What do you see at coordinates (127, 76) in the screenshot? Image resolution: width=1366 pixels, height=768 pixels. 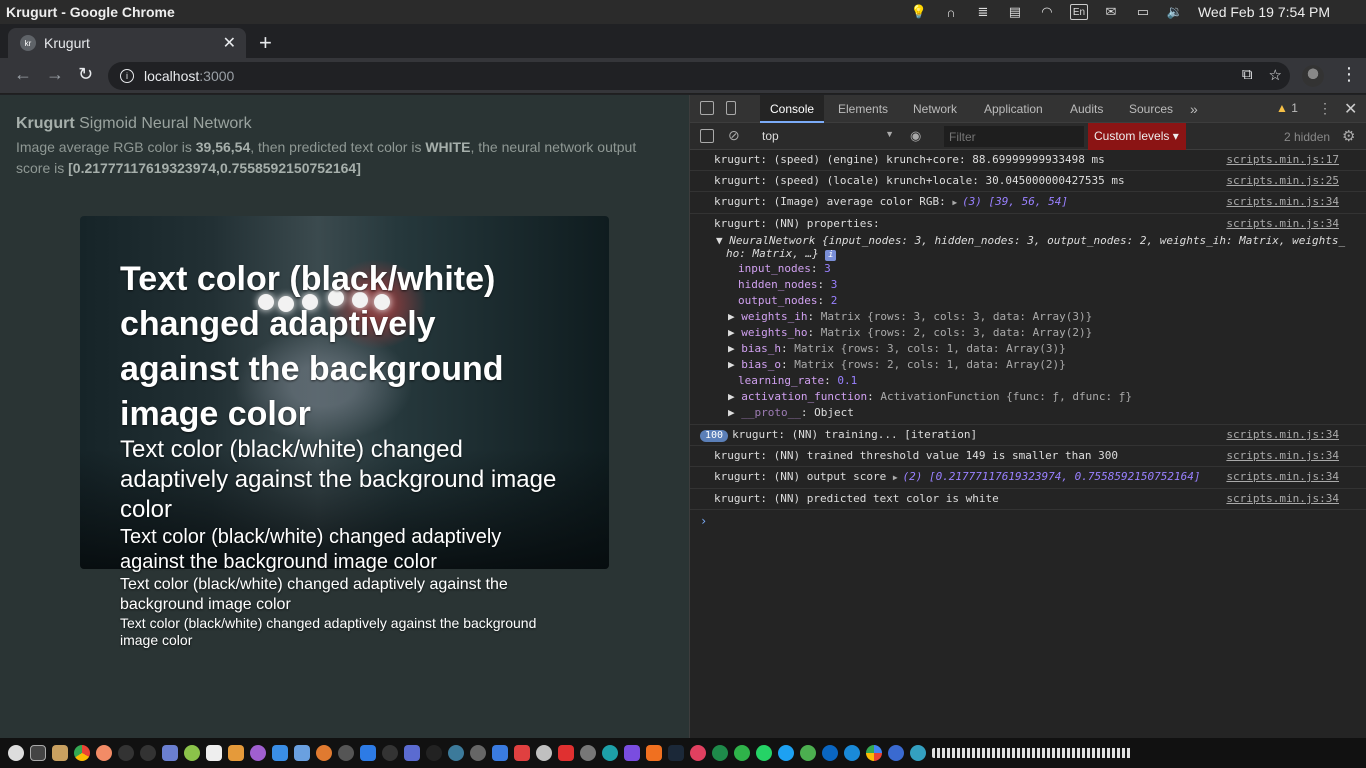 I see `site-info-icon: i` at bounding box center [127, 76].